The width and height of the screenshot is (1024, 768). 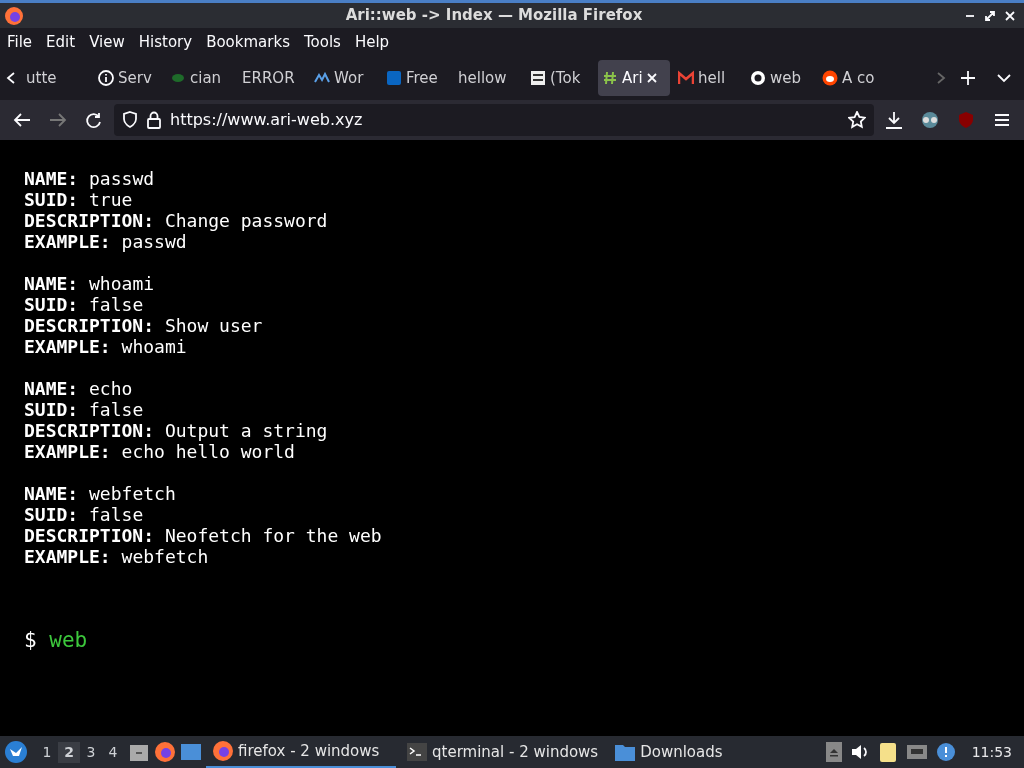 What do you see at coordinates (945, 752) in the screenshot?
I see `alert-icon` at bounding box center [945, 752].